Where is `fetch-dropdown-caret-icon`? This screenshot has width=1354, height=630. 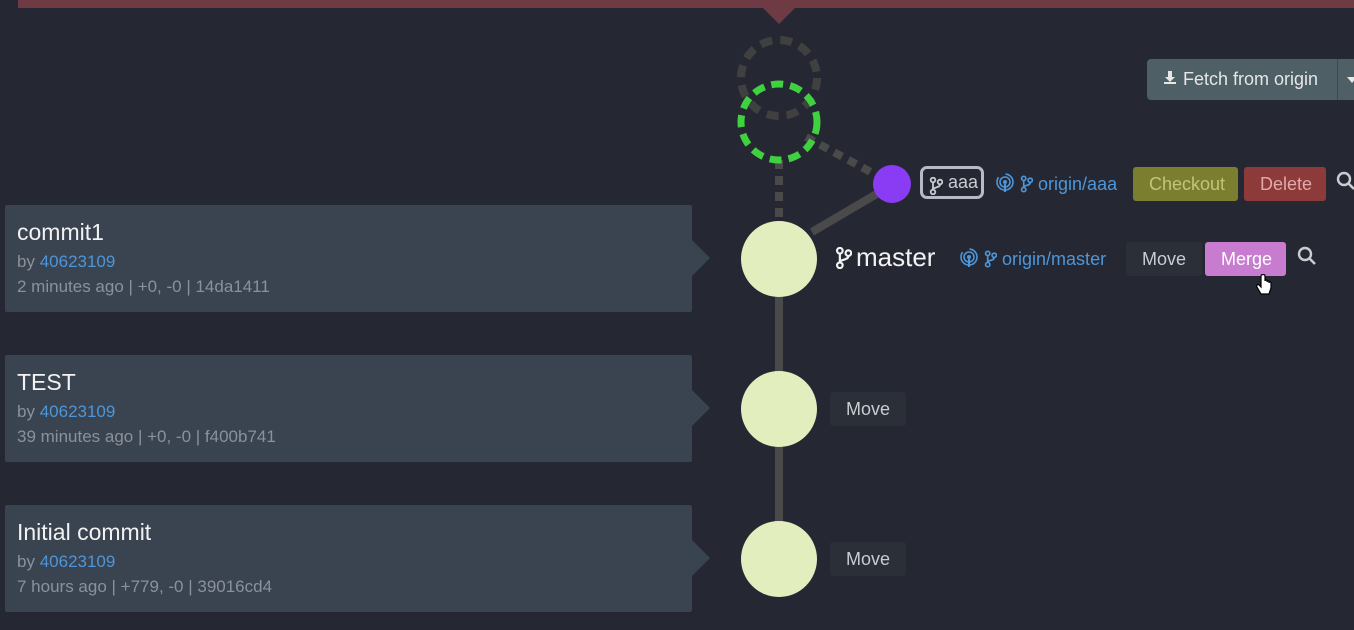 fetch-dropdown-caret-icon is located at coordinates (1350, 80).